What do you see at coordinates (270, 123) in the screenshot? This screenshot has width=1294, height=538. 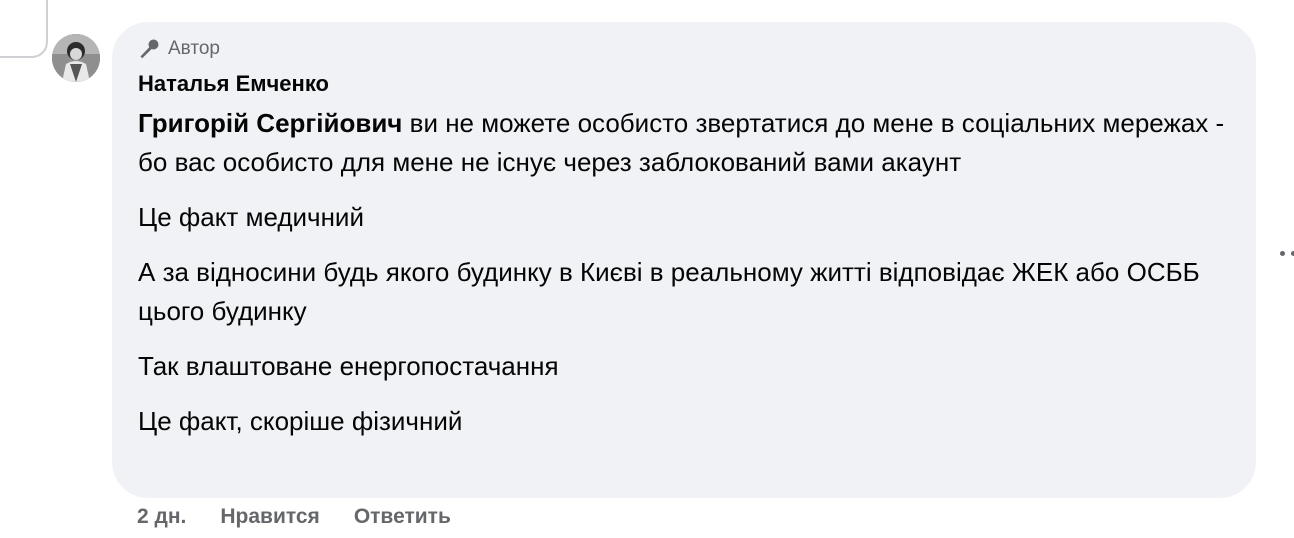 I see `mention-link: Григорій Сергійович` at bounding box center [270, 123].